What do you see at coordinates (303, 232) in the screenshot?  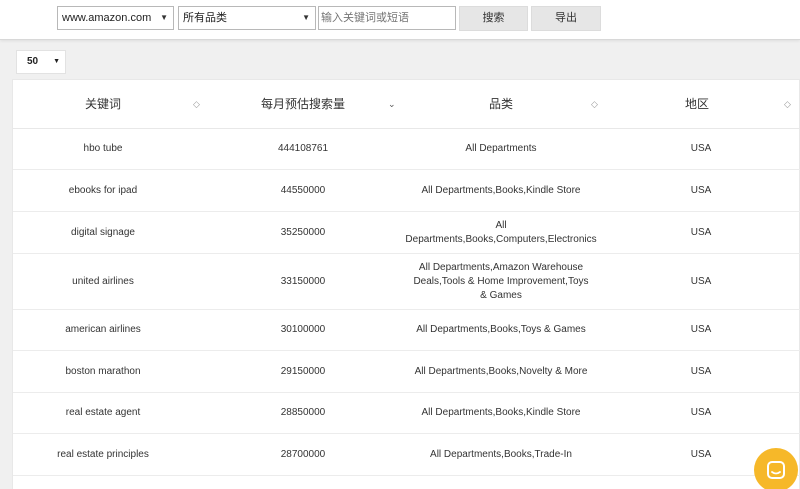 I see `cell-volume: 35250000` at bounding box center [303, 232].